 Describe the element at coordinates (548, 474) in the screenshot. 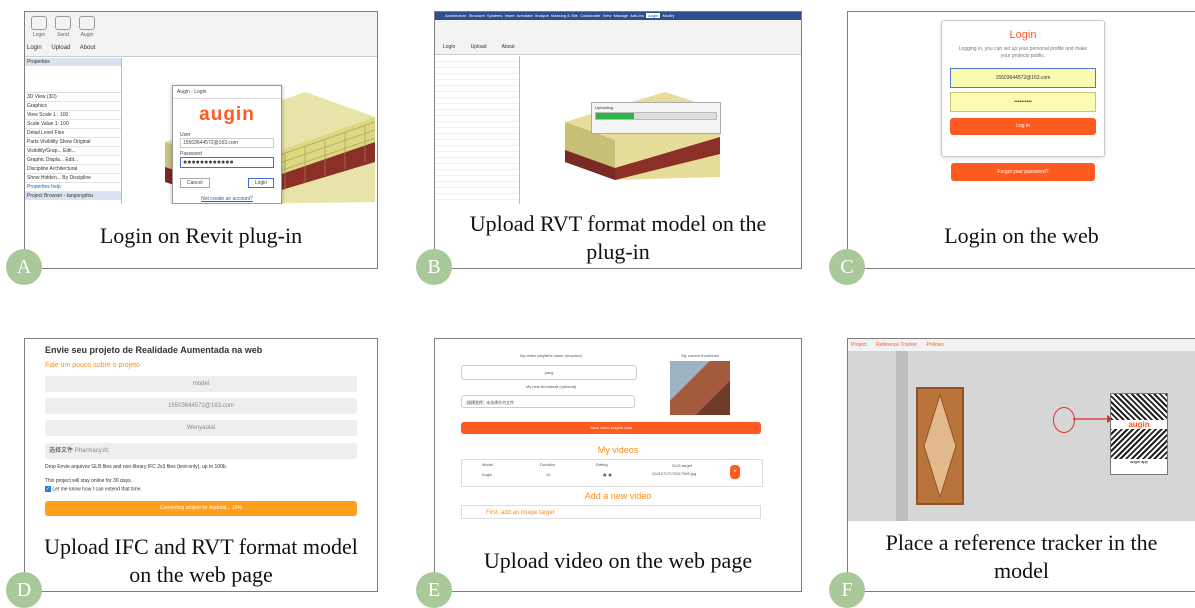

I see `row-duration: 12` at that location.